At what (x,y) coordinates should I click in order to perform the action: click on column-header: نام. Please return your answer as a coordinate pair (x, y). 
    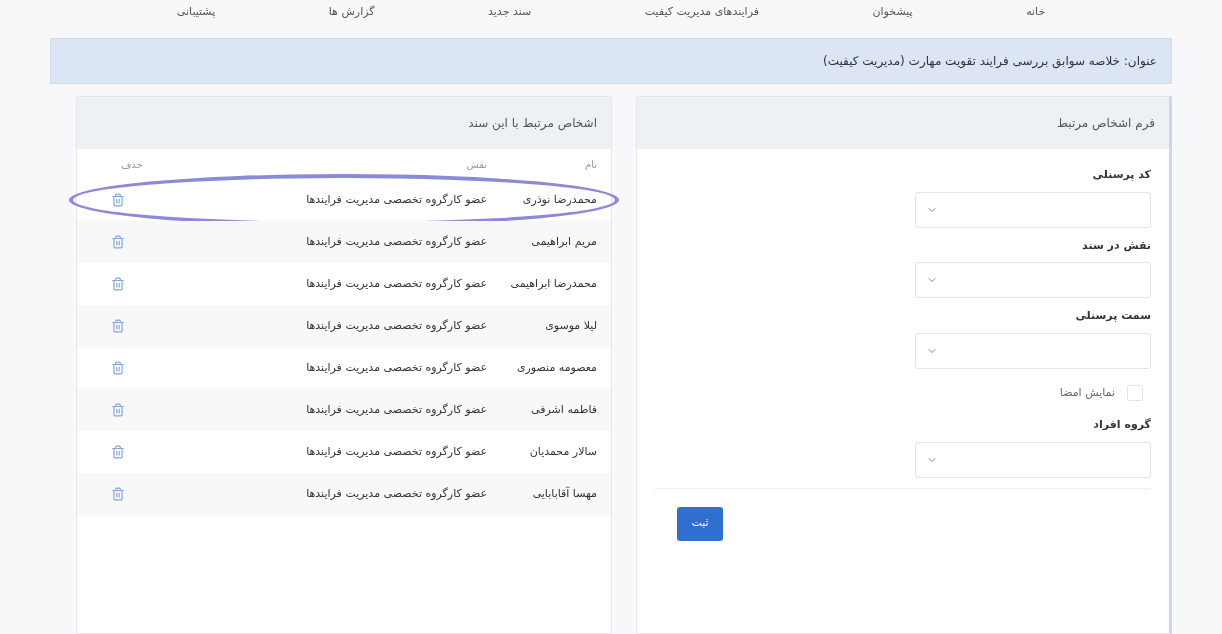
    Looking at the image, I should click on (590, 164).